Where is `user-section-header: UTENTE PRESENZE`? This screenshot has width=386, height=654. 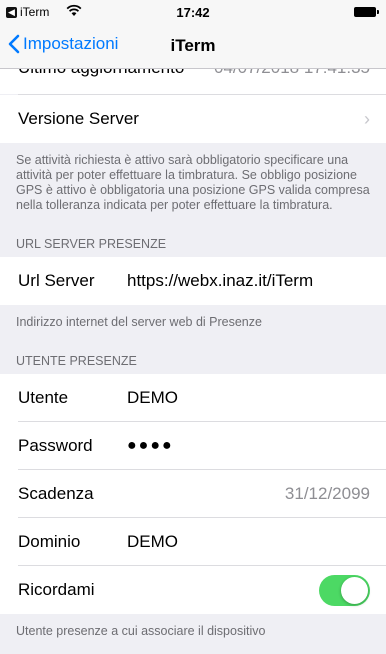 user-section-header: UTENTE PRESENZE is located at coordinates (76, 361).